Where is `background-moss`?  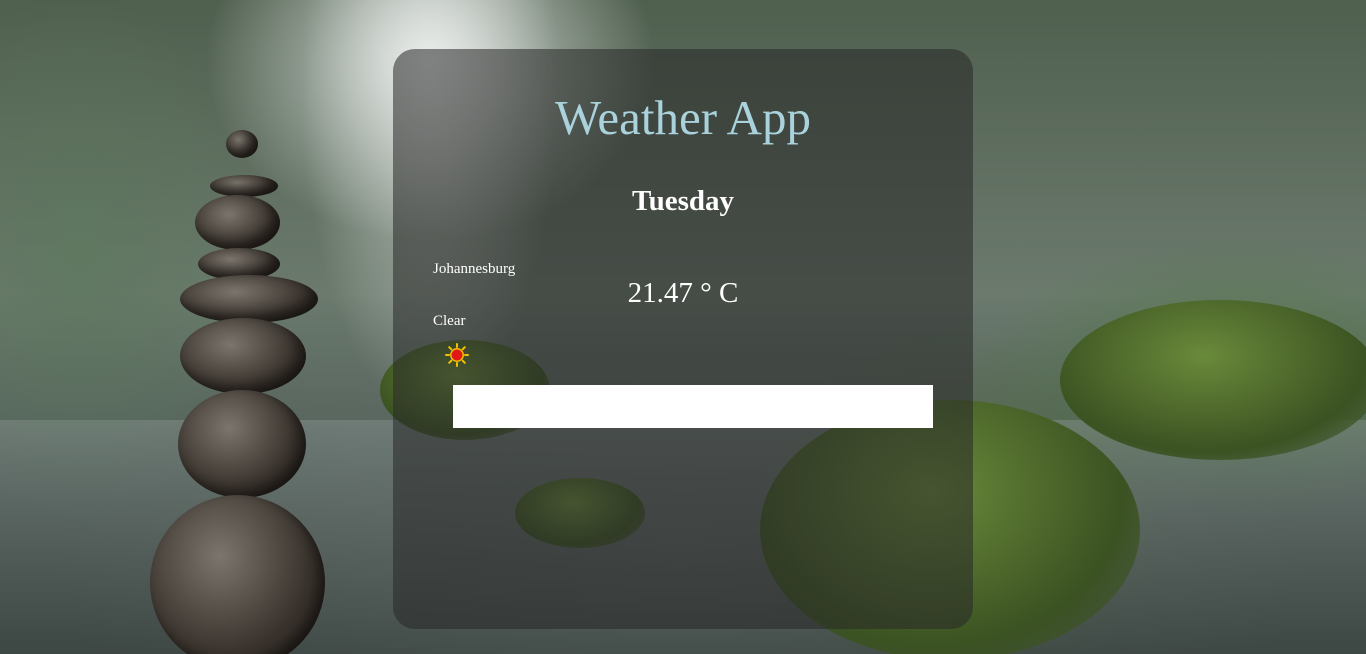
background-moss is located at coordinates (1213, 380).